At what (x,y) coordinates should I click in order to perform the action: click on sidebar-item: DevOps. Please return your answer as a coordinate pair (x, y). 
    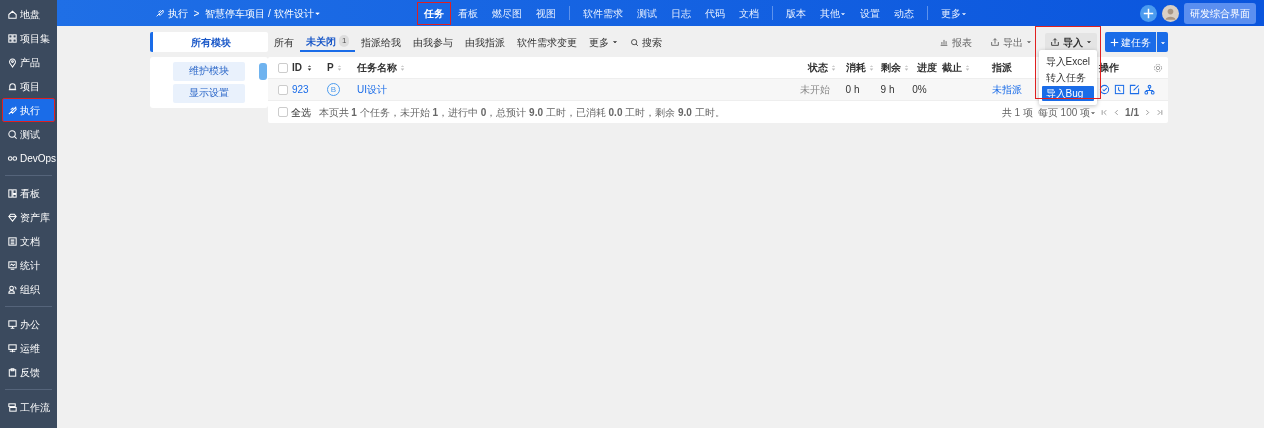
    Looking at the image, I should click on (28, 158).